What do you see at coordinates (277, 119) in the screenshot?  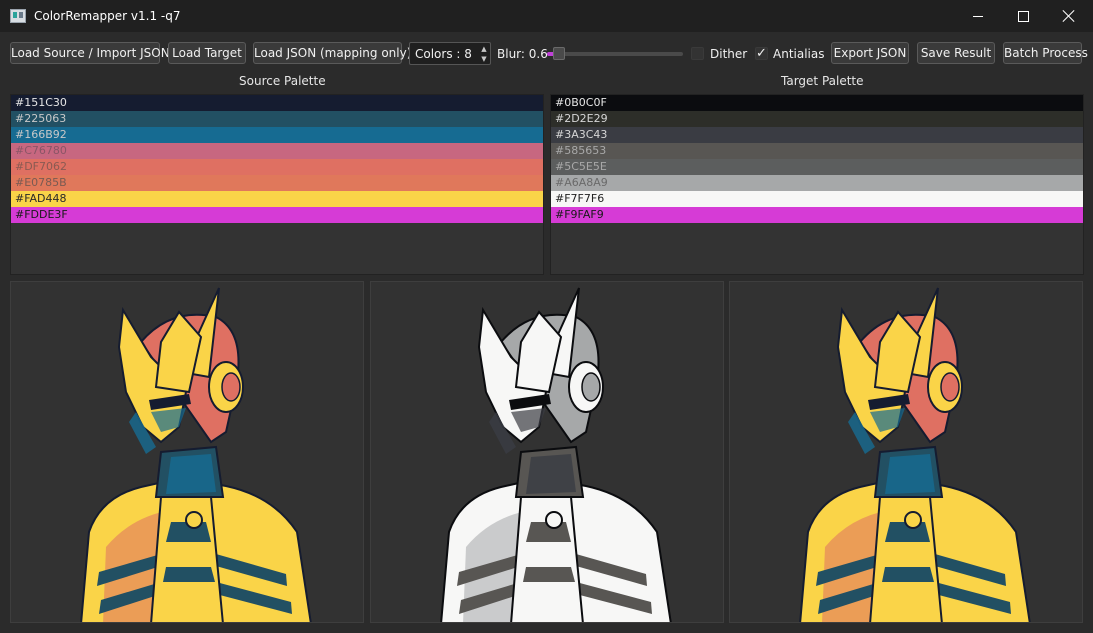 I see `palette-swatch-row: #225063` at bounding box center [277, 119].